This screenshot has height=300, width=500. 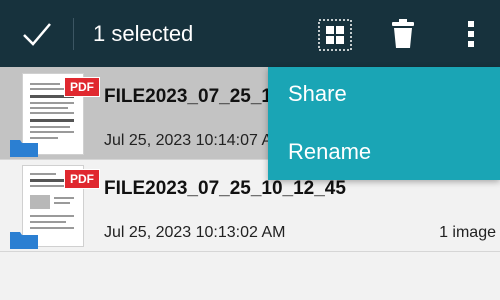 I want to click on file-date: Jul 25, 2023 10:13:02 AM, so click(x=195, y=232).